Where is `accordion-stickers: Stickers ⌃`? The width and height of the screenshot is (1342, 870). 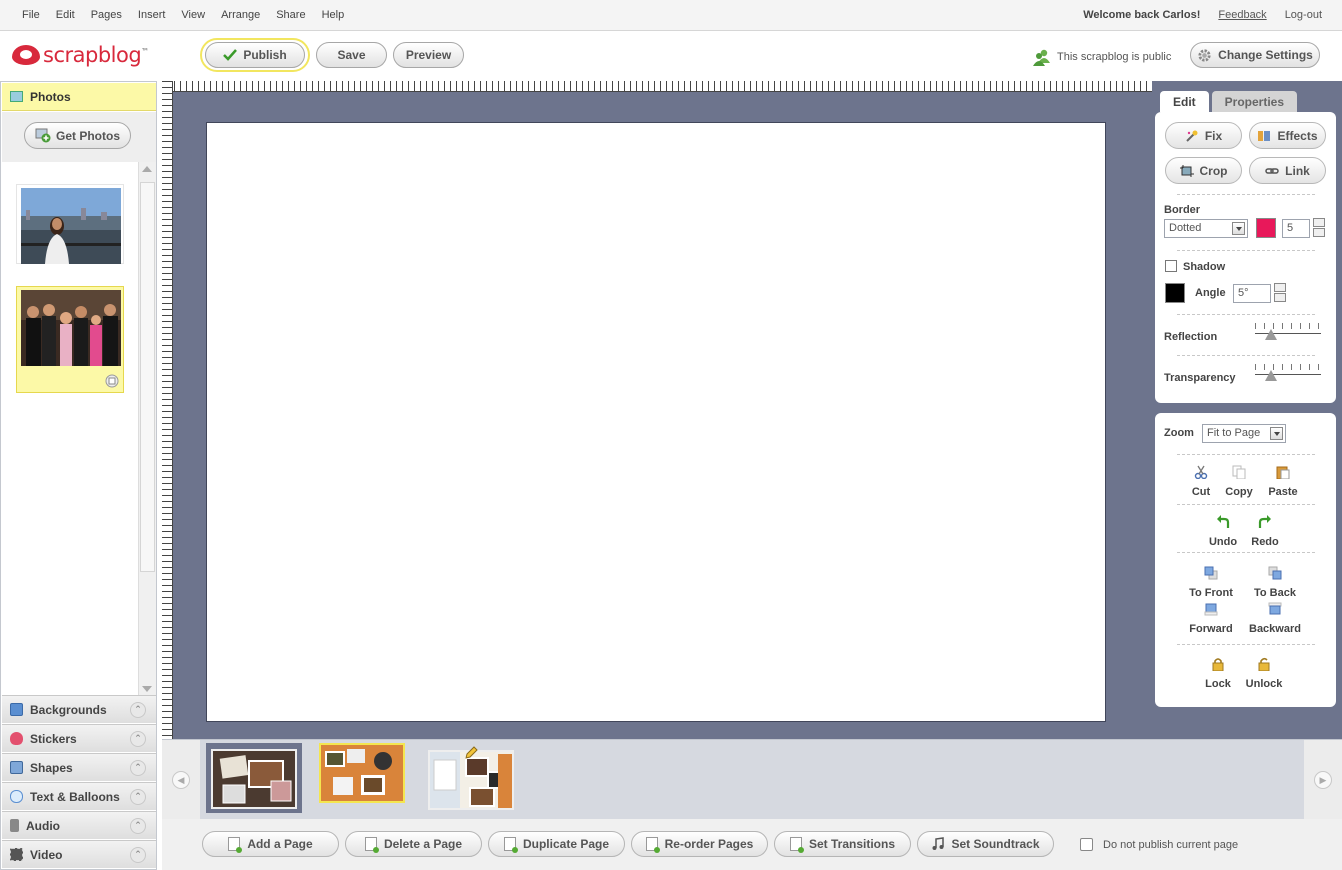
accordion-stickers: Stickers ⌃ is located at coordinates (79, 738).